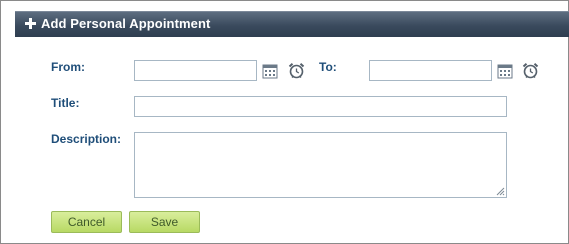 This screenshot has width=569, height=244. Describe the element at coordinates (30, 23) in the screenshot. I see `plus-icon` at that location.